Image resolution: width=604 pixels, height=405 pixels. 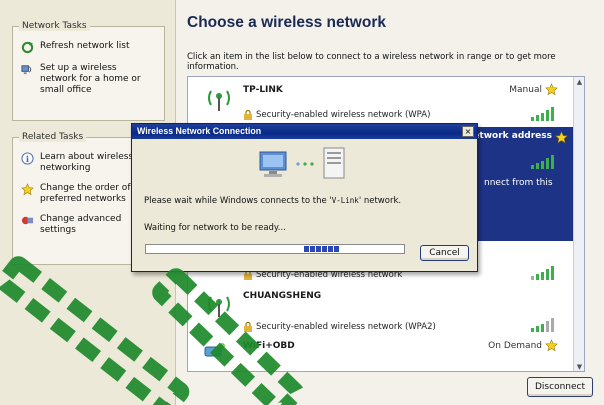 What do you see at coordinates (579, 82) in the screenshot?
I see `scroll-up-icon: ▲` at bounding box center [579, 82].